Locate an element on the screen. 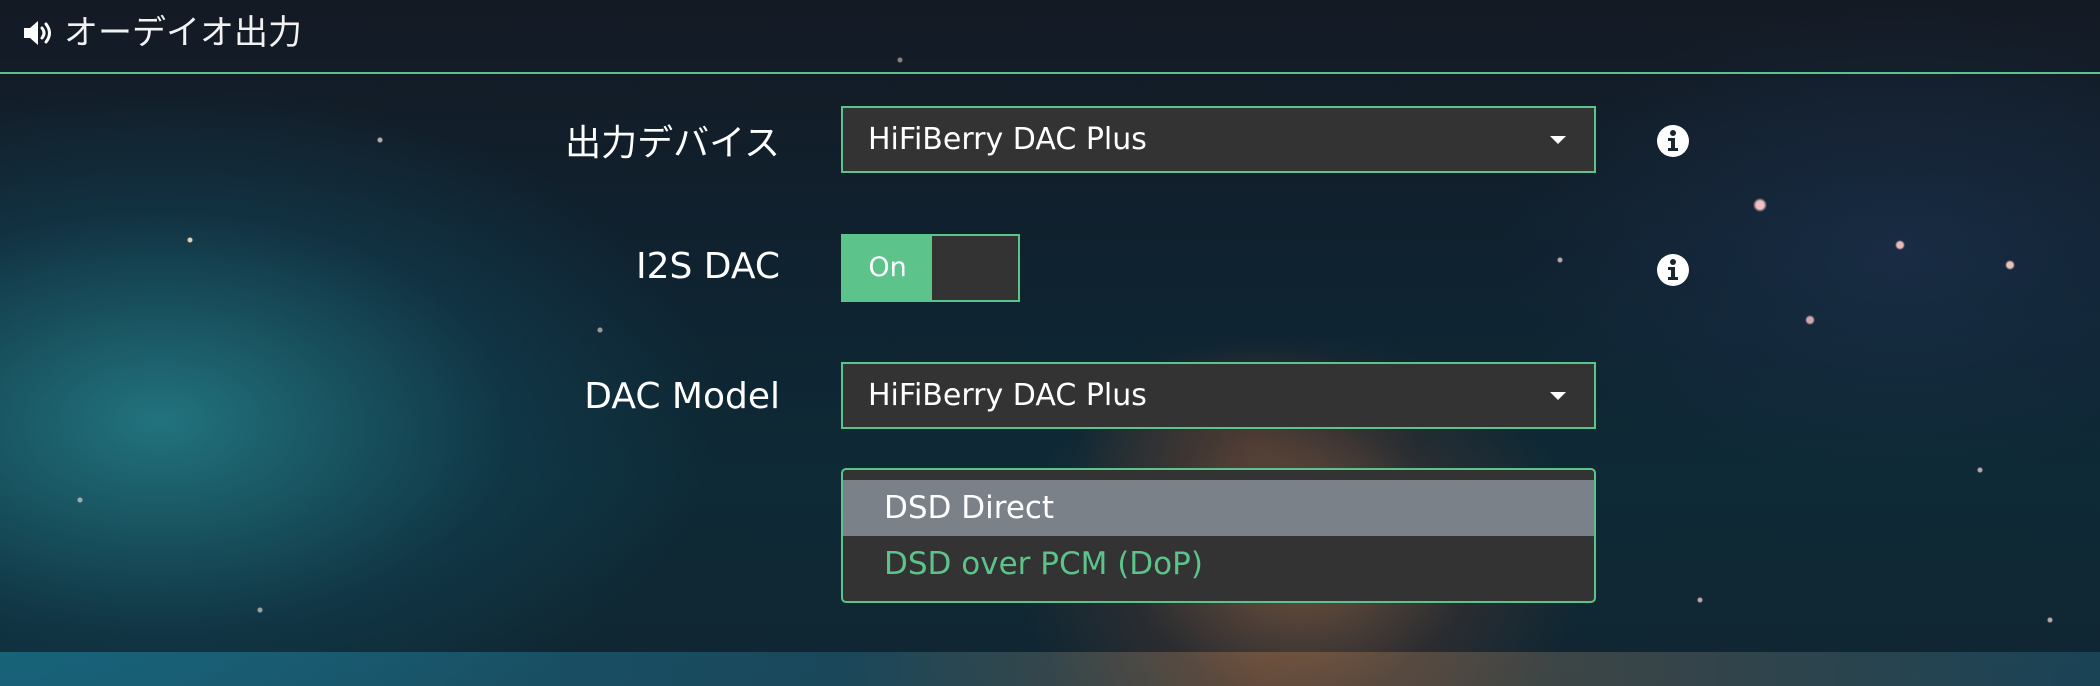  dac-model-value: HiFiBerry DAC Plus is located at coordinates (1007, 395).